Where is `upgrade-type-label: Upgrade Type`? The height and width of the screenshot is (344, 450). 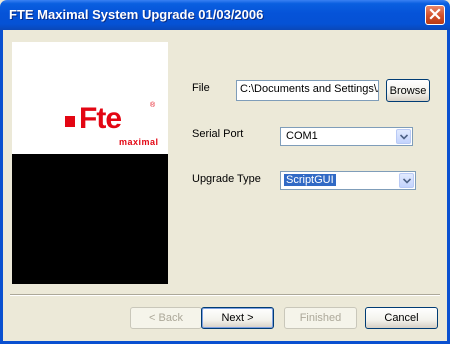 upgrade-type-label: Upgrade Type is located at coordinates (226, 179).